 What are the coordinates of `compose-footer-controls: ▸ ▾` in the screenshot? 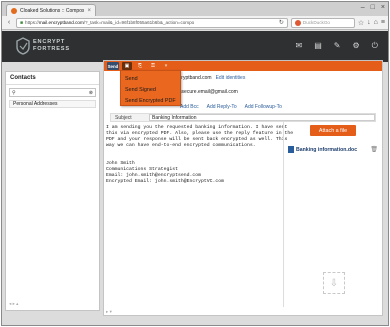 It's located at (109, 312).